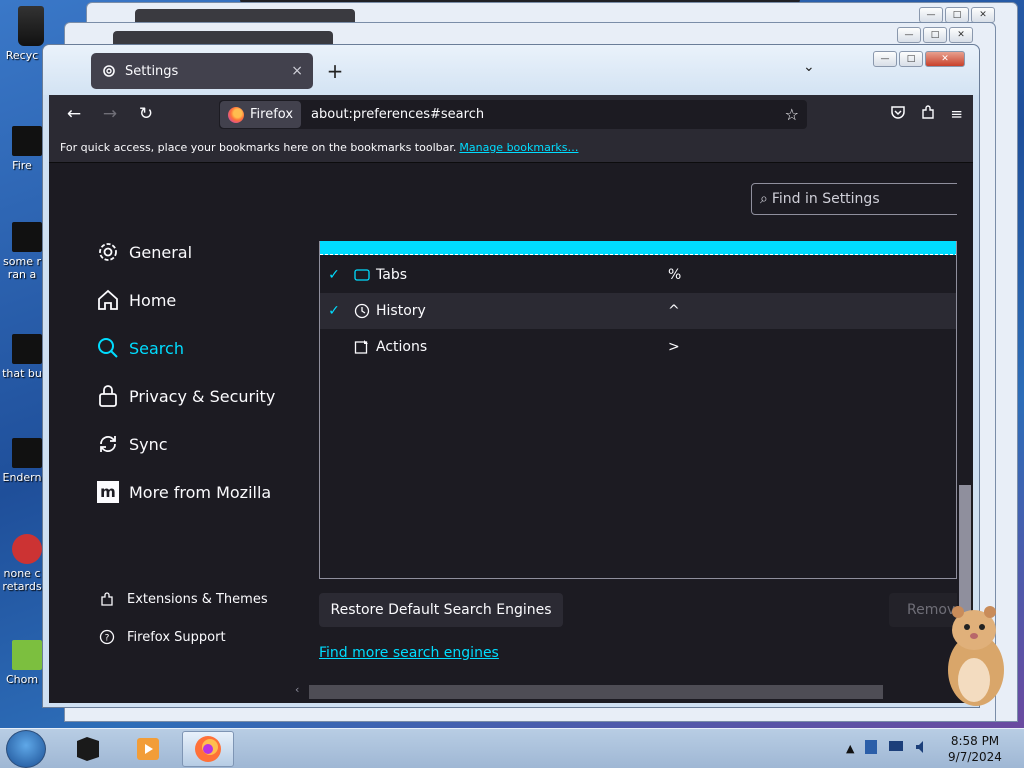  Describe the element at coordinates (638, 275) in the screenshot. I see `list-item: ✓ Tabs %` at that location.